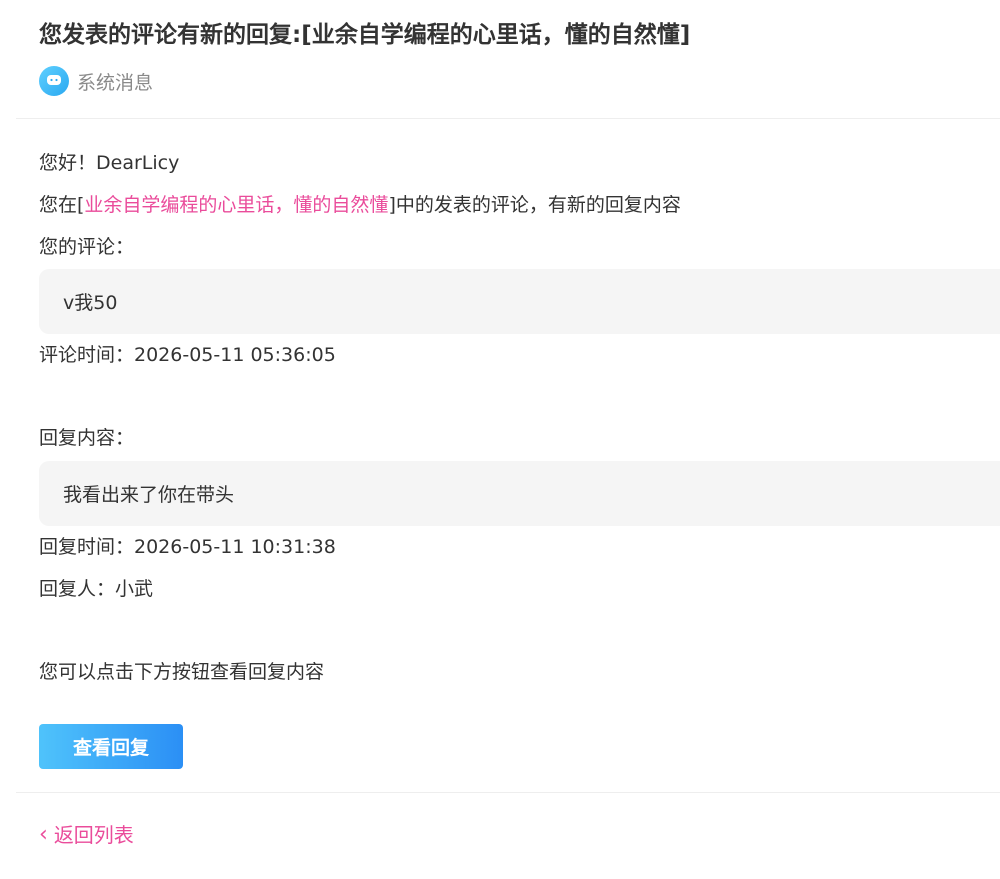 The image size is (1000, 879). I want to click on reply-label: 回复内容：, so click(87, 438).